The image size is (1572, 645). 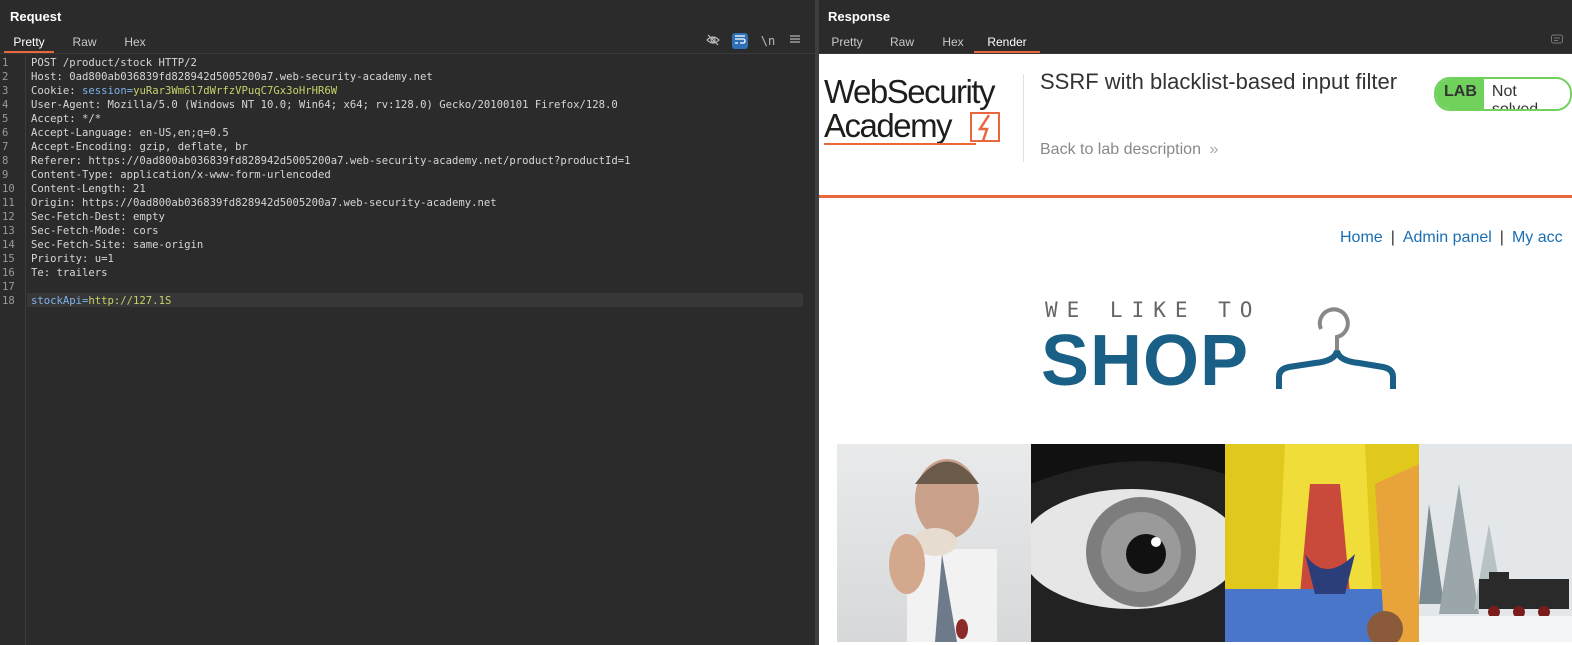 What do you see at coordinates (5, 175) in the screenshot?
I see `line-number: 9` at bounding box center [5, 175].